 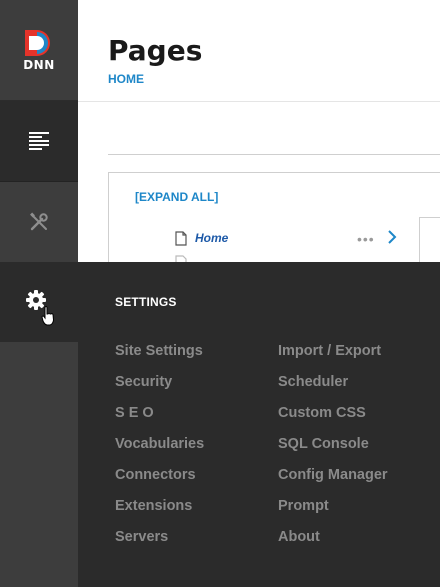 I want to click on page-header: Pages HOME, so click(x=259, y=51).